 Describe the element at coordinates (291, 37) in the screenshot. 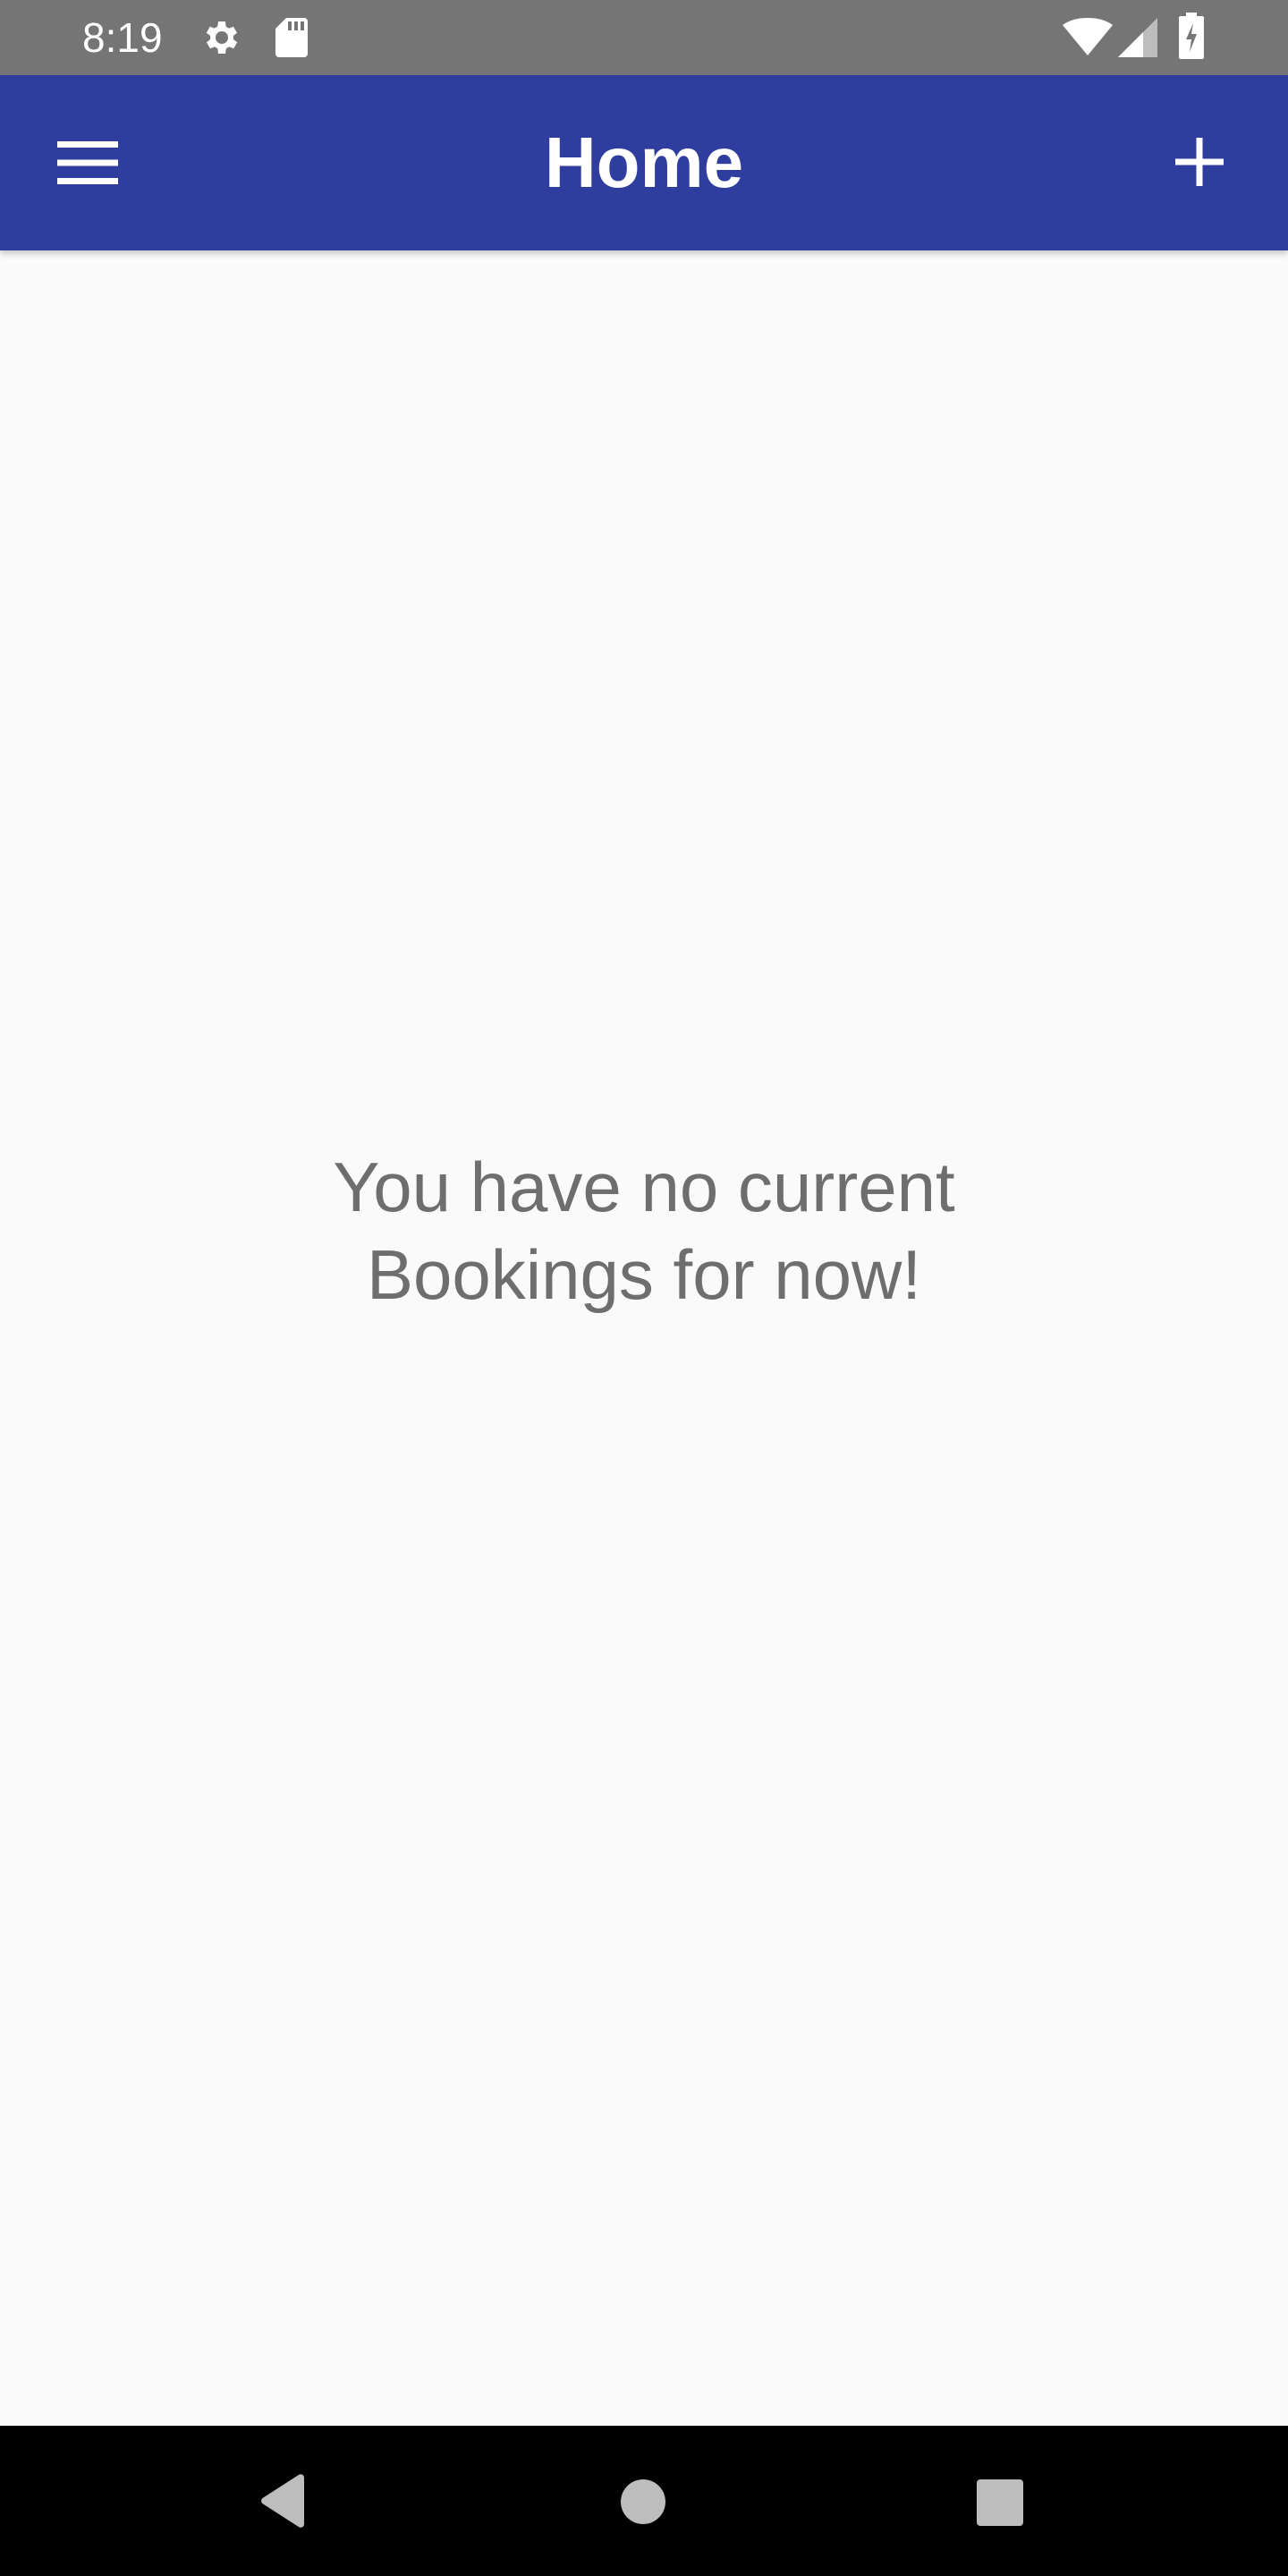

I see `sd-card-icon` at that location.